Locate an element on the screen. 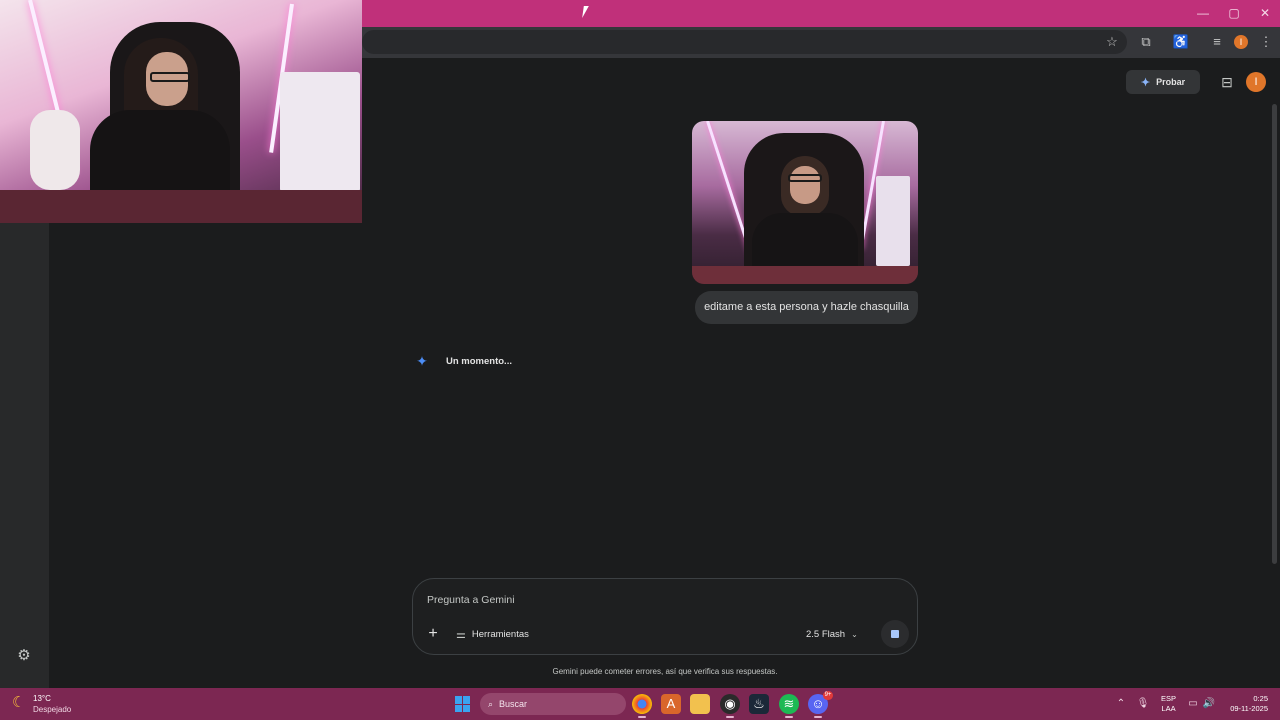  try-button-label: Probar is located at coordinates (1171, 82).